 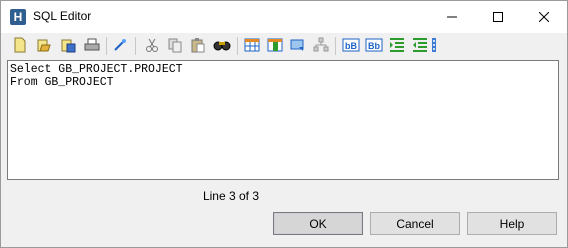 I want to click on outdent-button, so click(x=420, y=45).